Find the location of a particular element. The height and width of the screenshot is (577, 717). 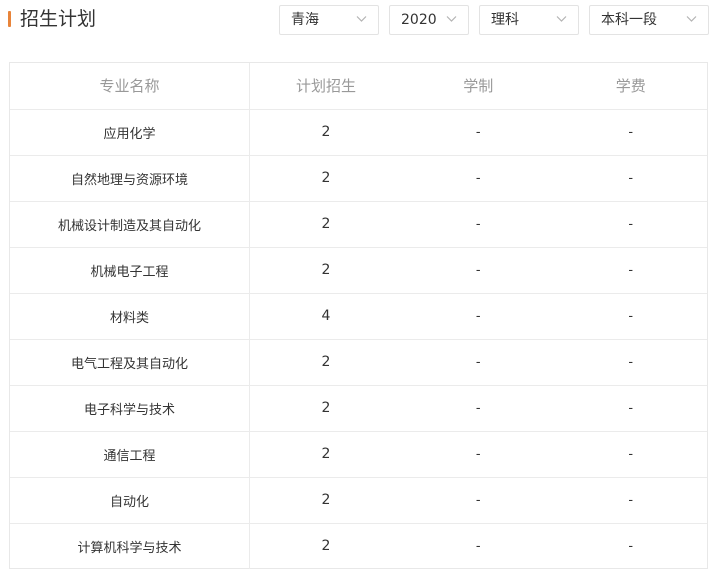

title-accent-bar is located at coordinates (9, 19).